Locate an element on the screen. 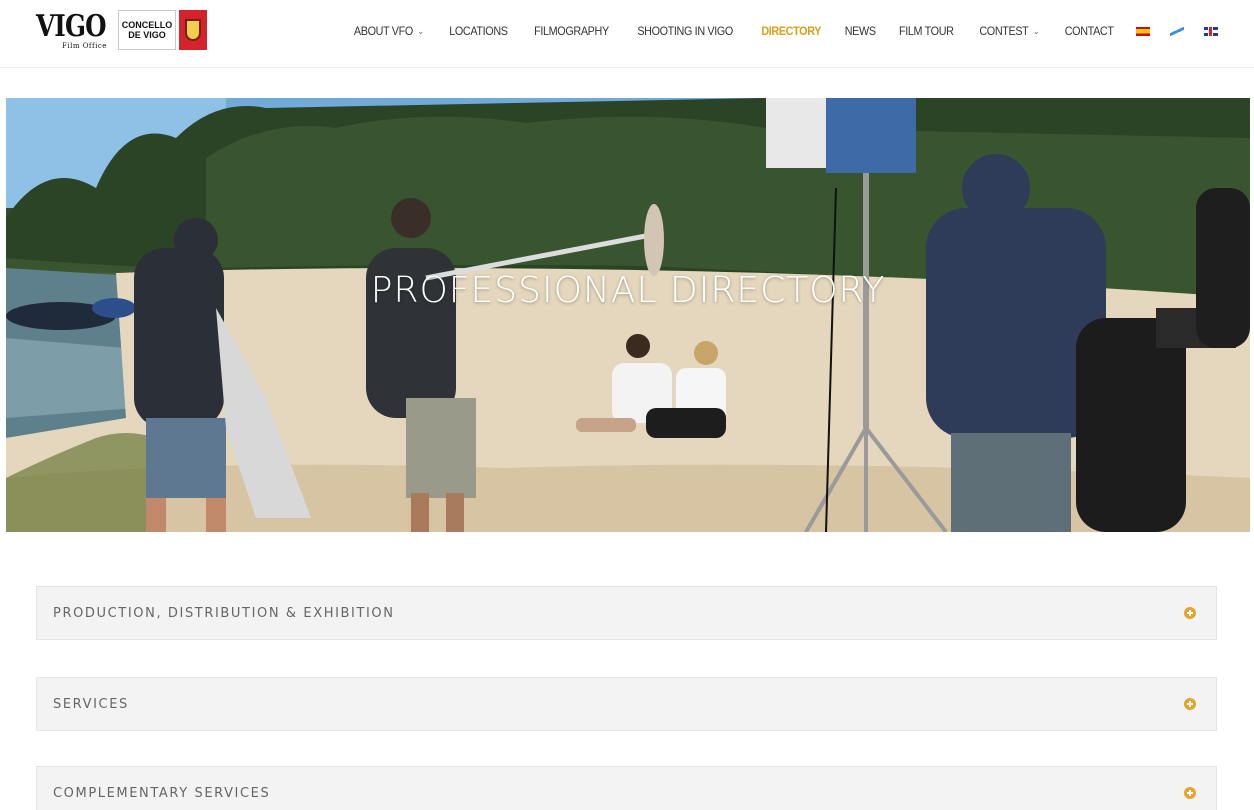 This screenshot has width=1254, height=810. nav-item-shooting-in-vigo: SHOOTING IN VIGO is located at coordinates (686, 31).